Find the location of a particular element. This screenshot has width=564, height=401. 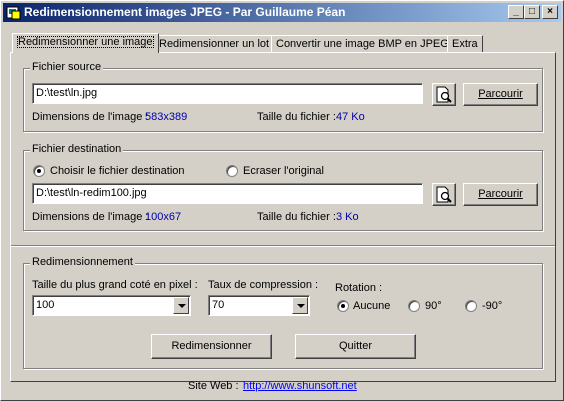

tab-label: Extra is located at coordinates (465, 44).